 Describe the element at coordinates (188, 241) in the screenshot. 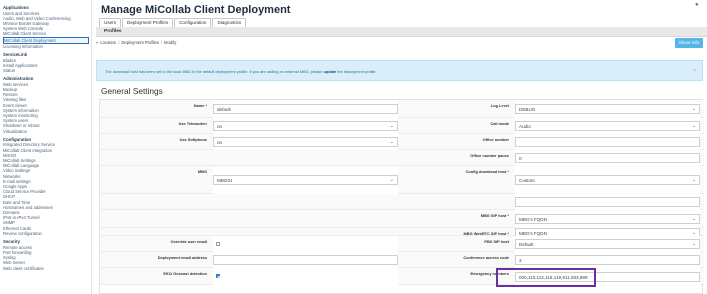

I see `field-label: Override user email` at that location.